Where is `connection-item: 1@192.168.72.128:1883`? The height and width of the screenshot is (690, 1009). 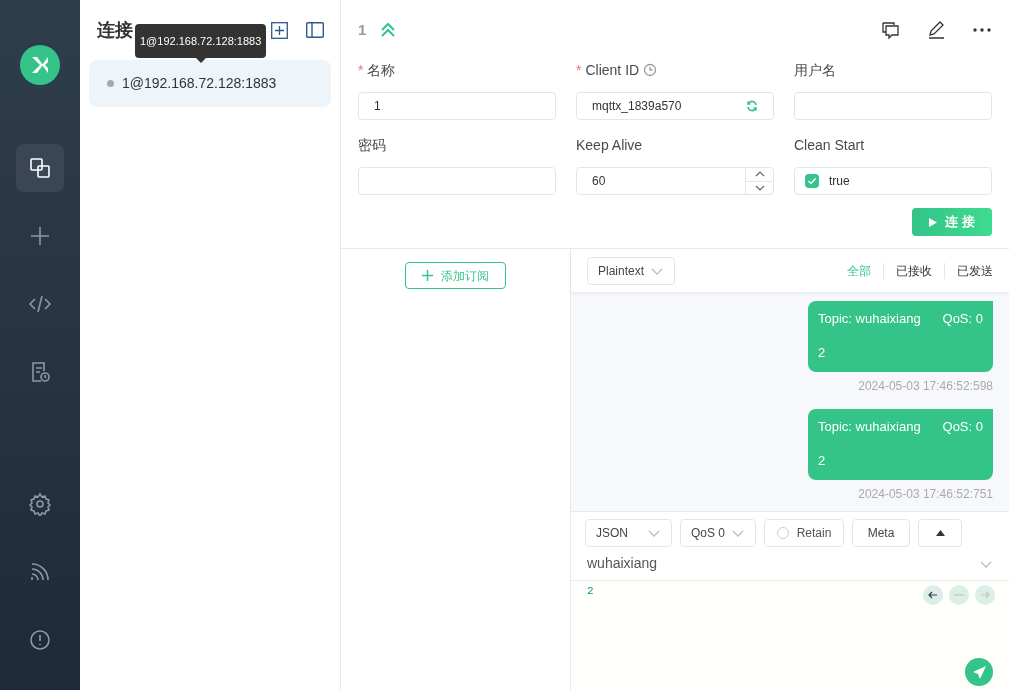
connection-item: 1@192.168.72.128:1883 is located at coordinates (210, 83).